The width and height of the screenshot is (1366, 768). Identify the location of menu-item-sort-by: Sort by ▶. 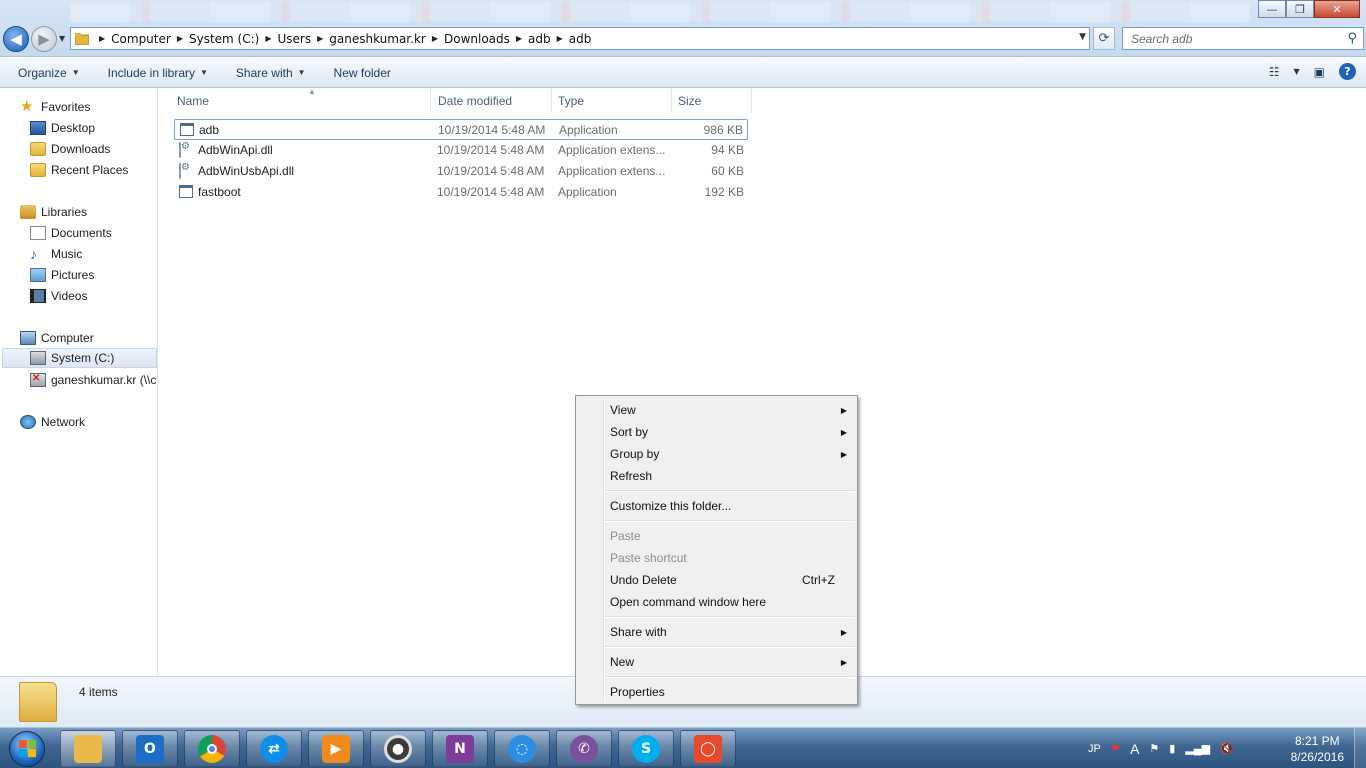
(716, 432).